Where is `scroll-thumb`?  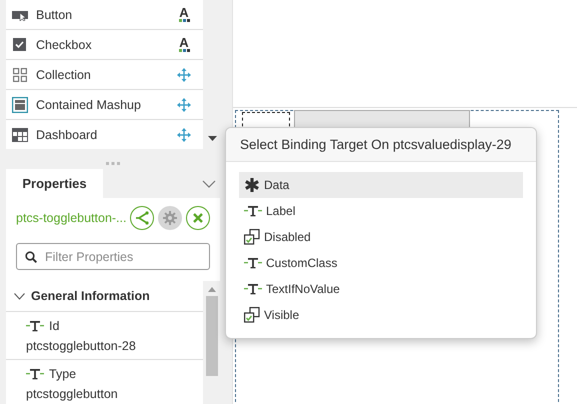
scroll-thumb is located at coordinates (212, 336).